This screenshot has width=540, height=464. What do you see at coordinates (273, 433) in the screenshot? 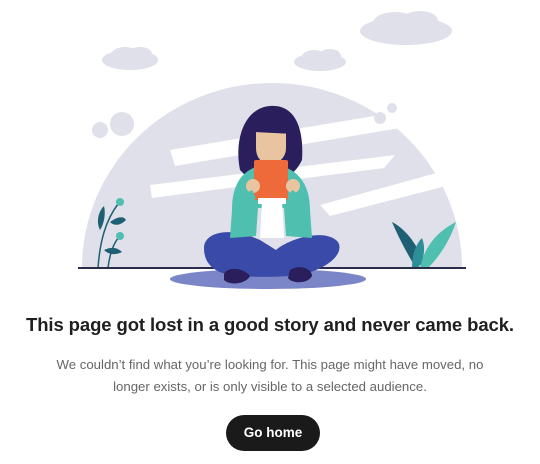
I see `go-home-button: Go home` at bounding box center [273, 433].